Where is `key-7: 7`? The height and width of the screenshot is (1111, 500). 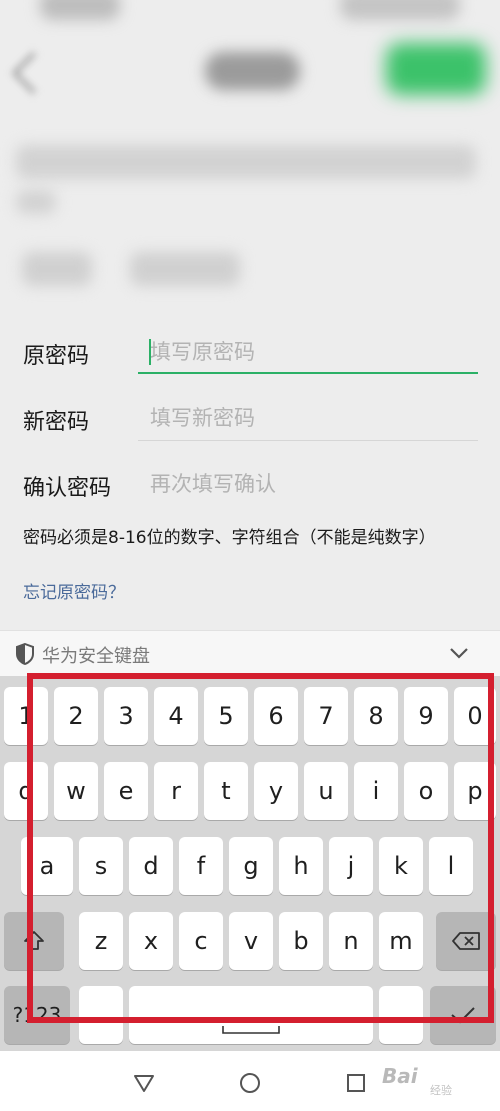
key-7: 7 is located at coordinates (326, 716).